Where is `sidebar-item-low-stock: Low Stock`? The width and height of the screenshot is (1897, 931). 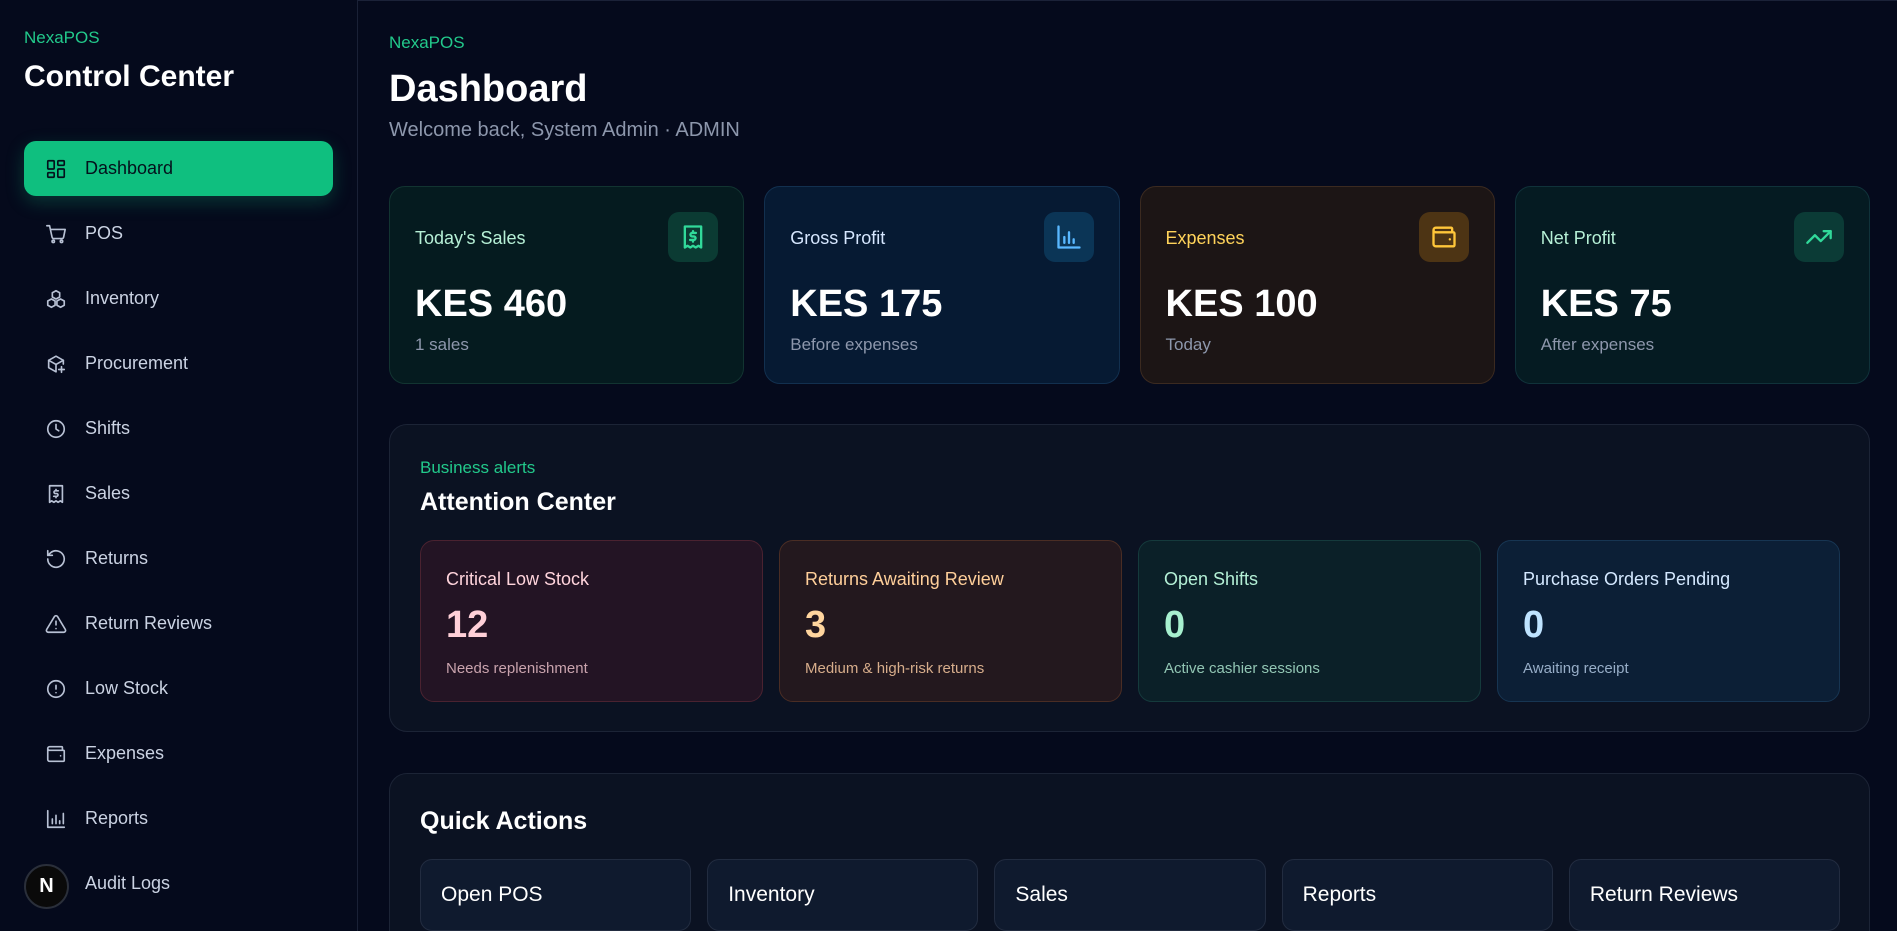 sidebar-item-low-stock: Low Stock is located at coordinates (178, 688).